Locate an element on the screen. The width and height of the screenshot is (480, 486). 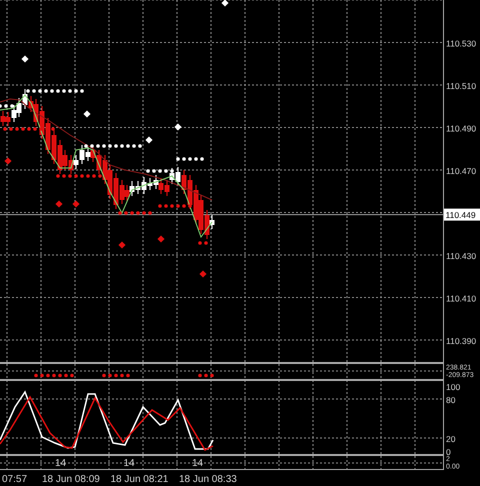
oscillator-label: 100 is located at coordinates (453, 387).